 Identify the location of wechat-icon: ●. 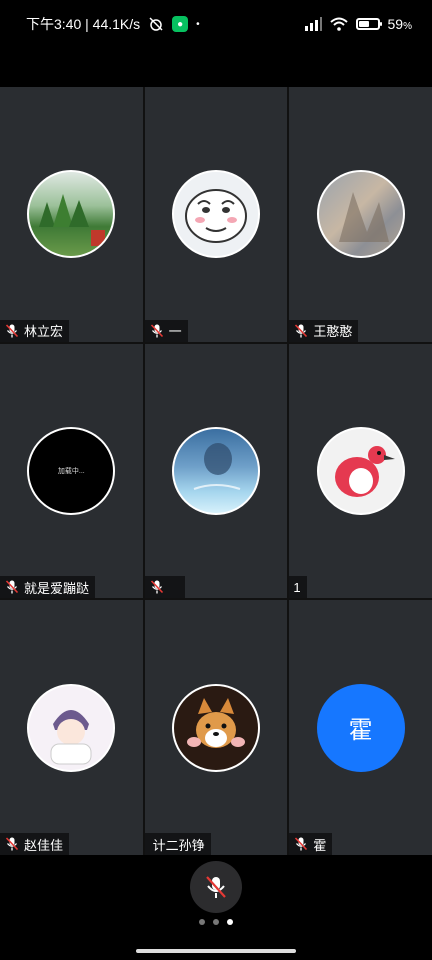
(180, 24).